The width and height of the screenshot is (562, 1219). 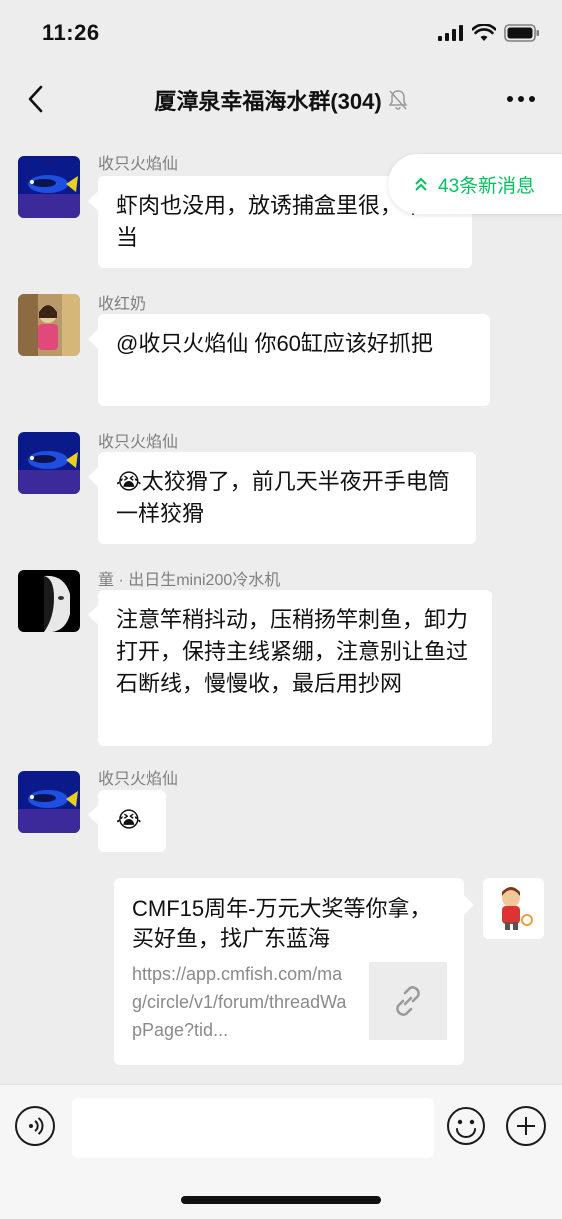 I want to click on message-bubble: 😭, so click(x=132, y=821).